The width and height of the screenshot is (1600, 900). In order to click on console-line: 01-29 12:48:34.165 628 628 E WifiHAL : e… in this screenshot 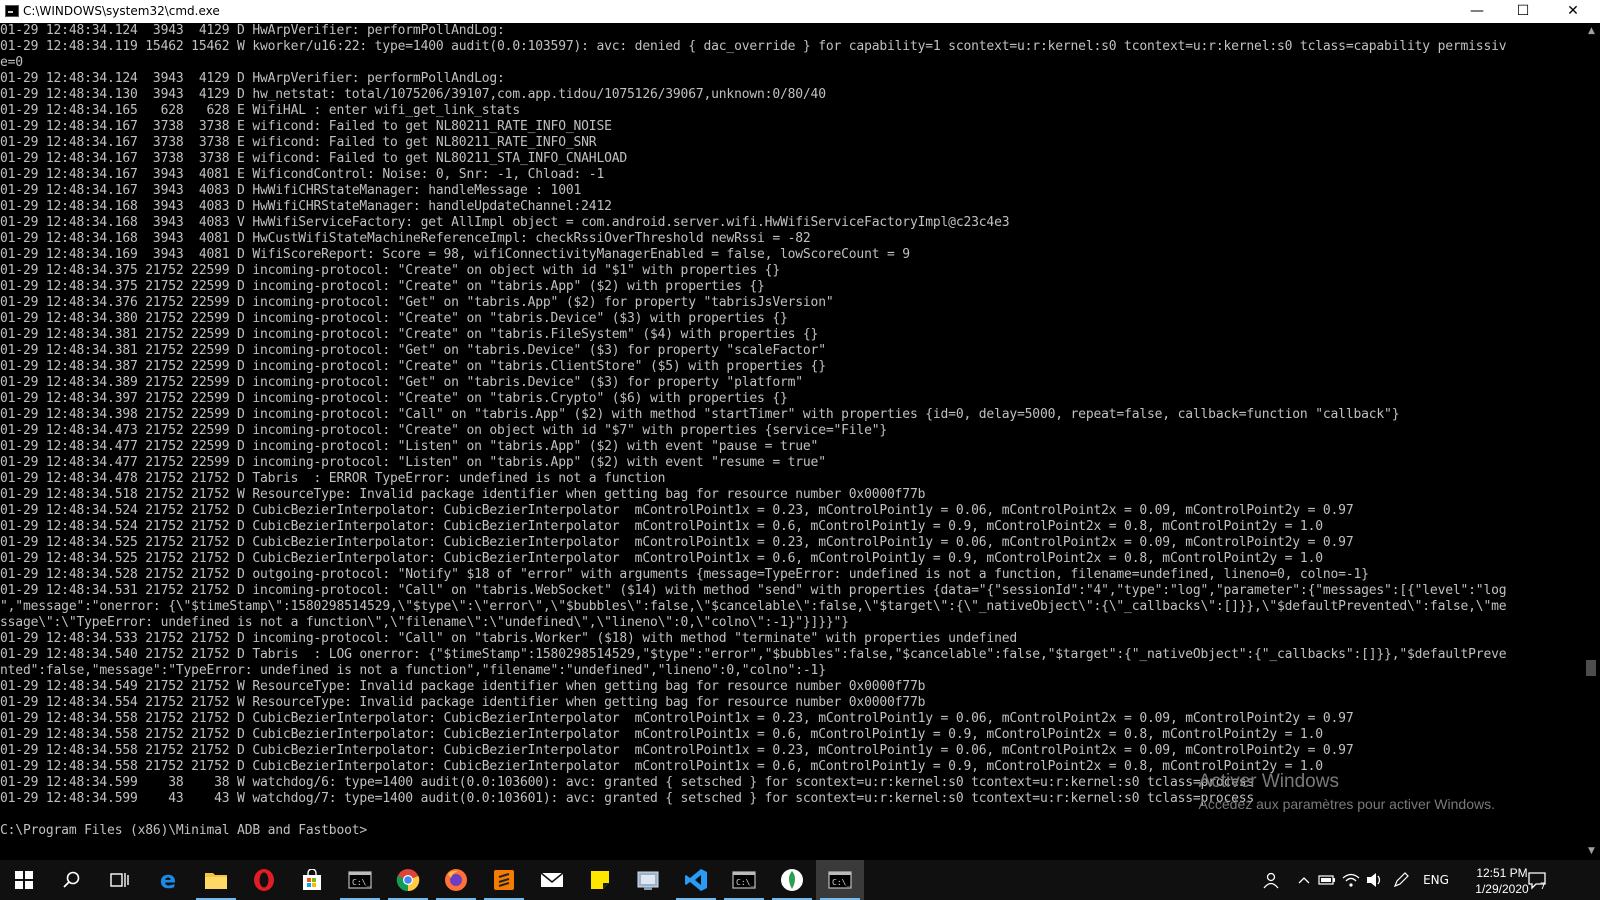, I will do `click(260, 110)`.